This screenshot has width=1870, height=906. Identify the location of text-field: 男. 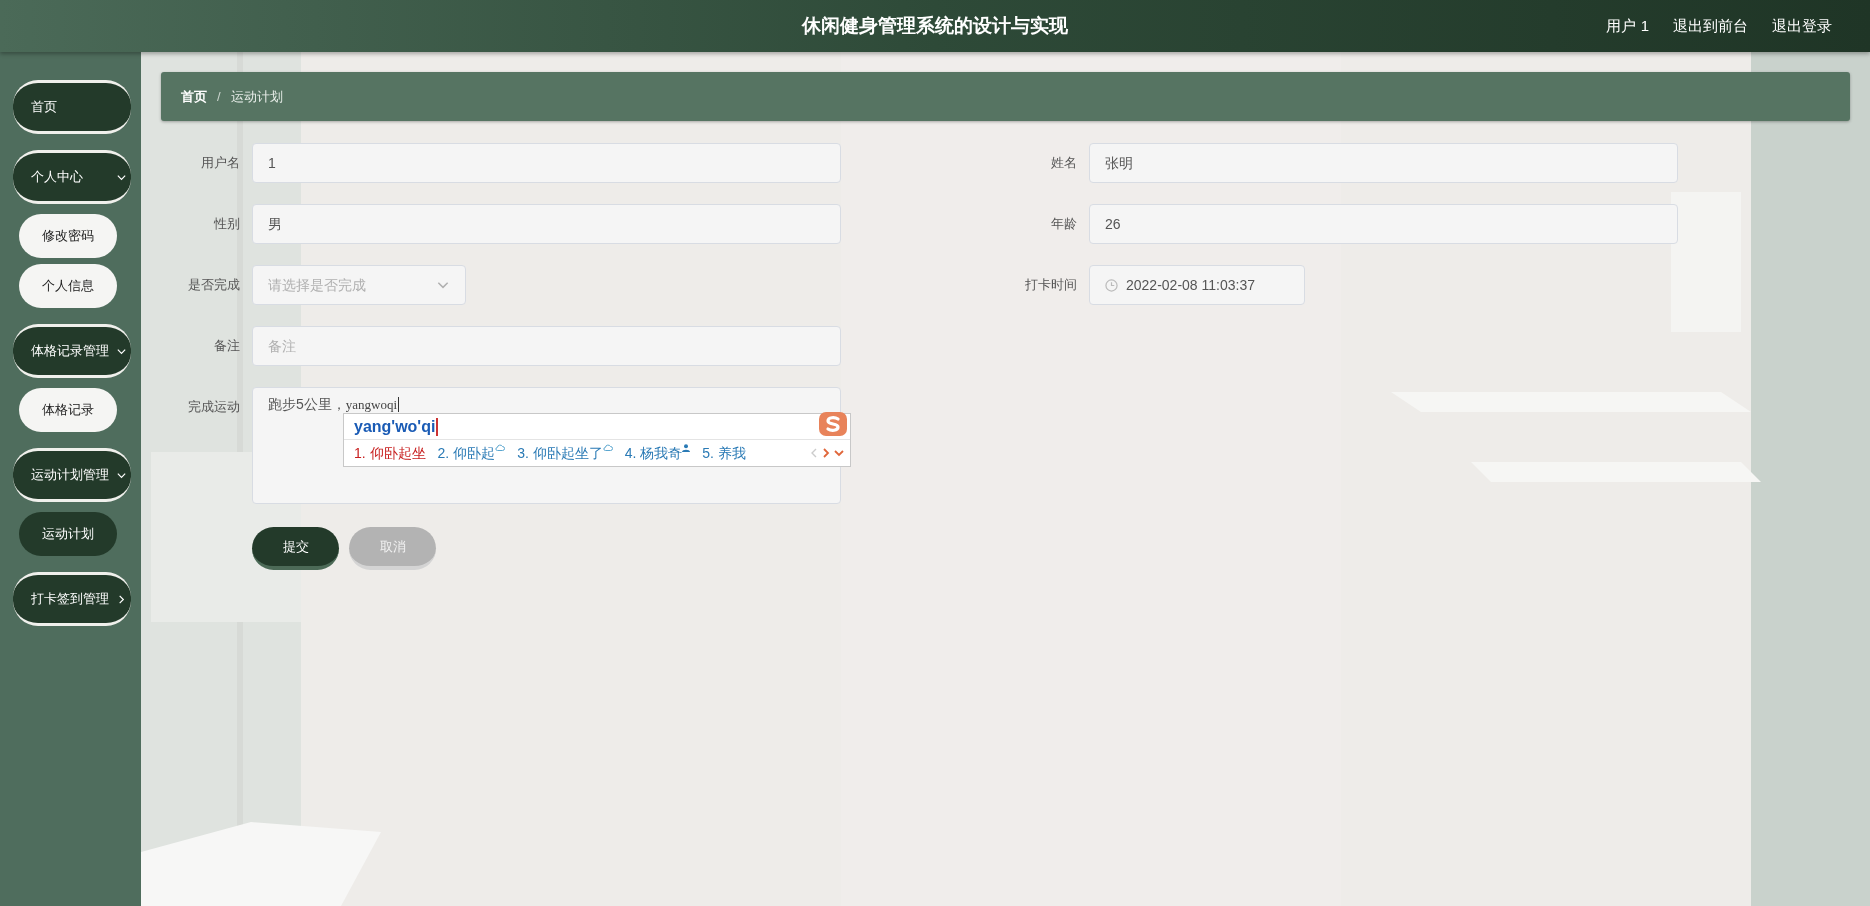
(546, 224).